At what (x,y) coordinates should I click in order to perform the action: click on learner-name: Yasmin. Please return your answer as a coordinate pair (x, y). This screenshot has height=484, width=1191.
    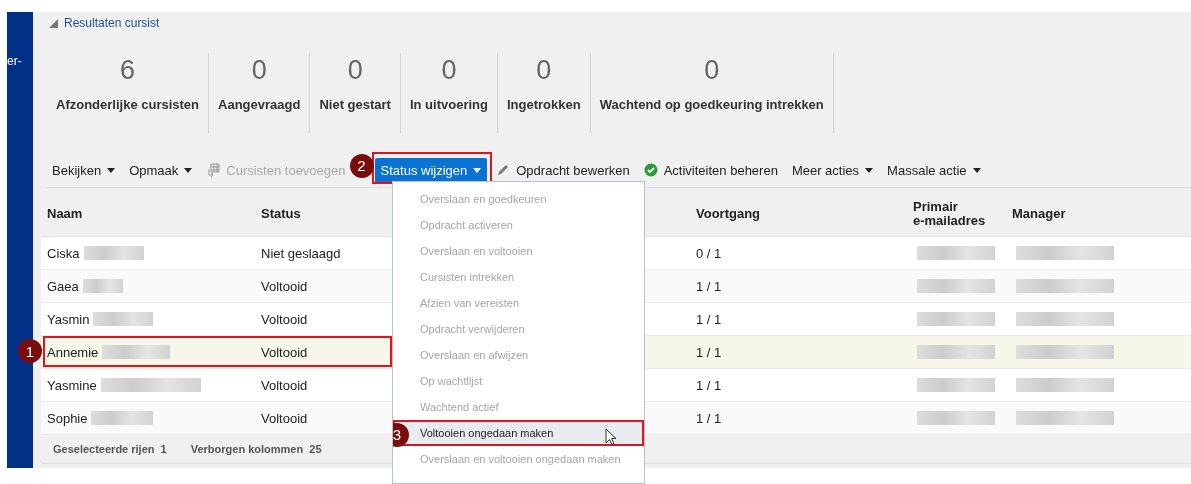
    Looking at the image, I should click on (68, 319).